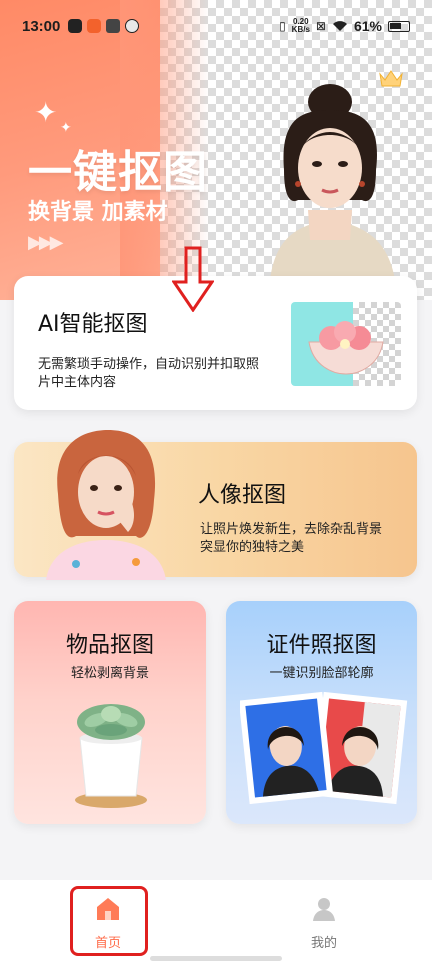 The width and height of the screenshot is (432, 964). I want to click on ai-cutout-card: AI智能抠图 无需繁琐手动操作，自动识别并扣取照片中主体内容, so click(215, 343).